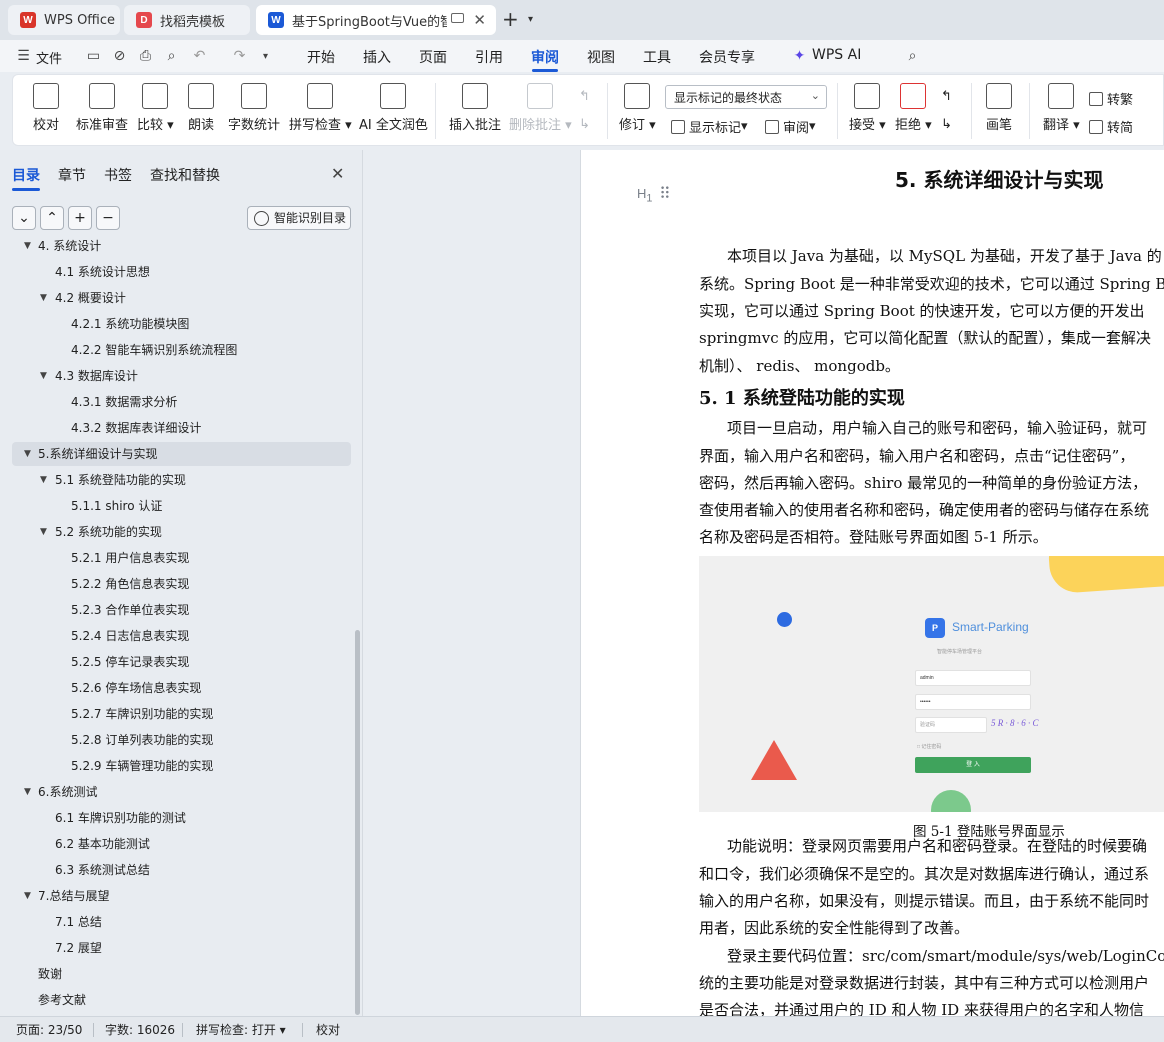  I want to click on reject-button: 拒绝 ▾, so click(913, 108).